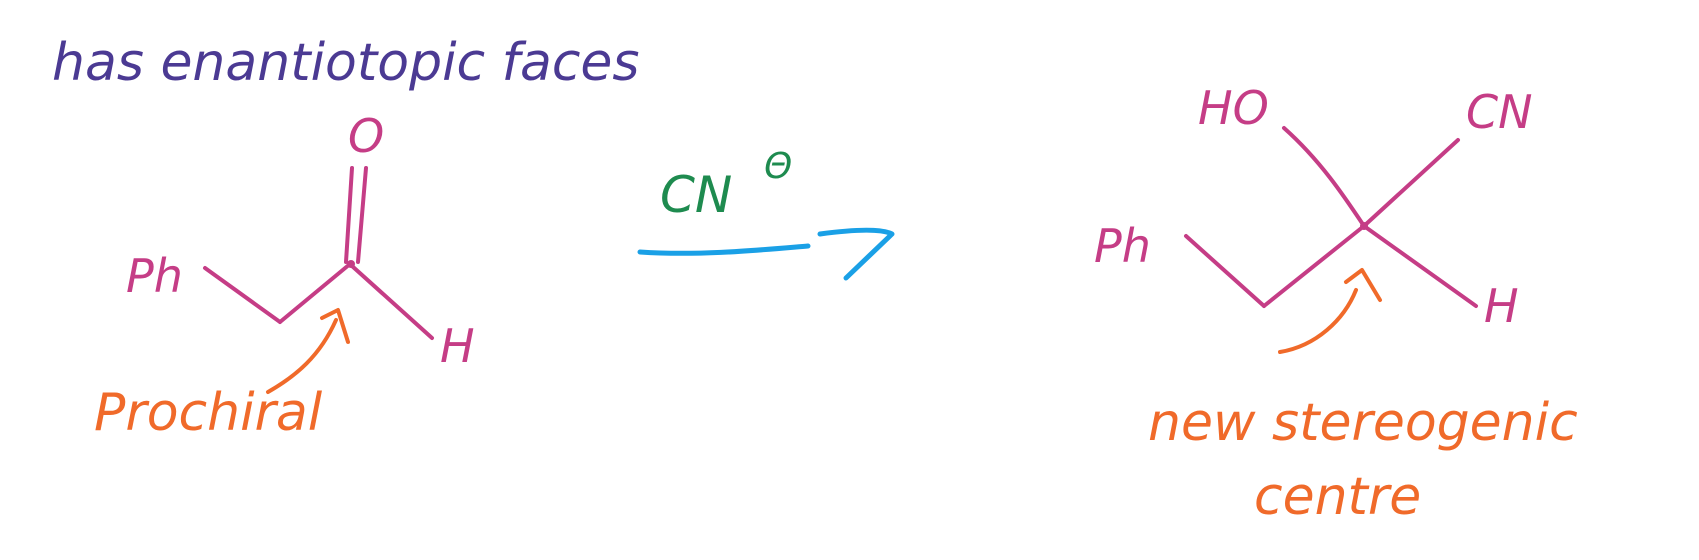 The height and width of the screenshot is (560, 1699). Describe the element at coordinates (696, 195) in the screenshot. I see `cyanide-label: CN` at that location.